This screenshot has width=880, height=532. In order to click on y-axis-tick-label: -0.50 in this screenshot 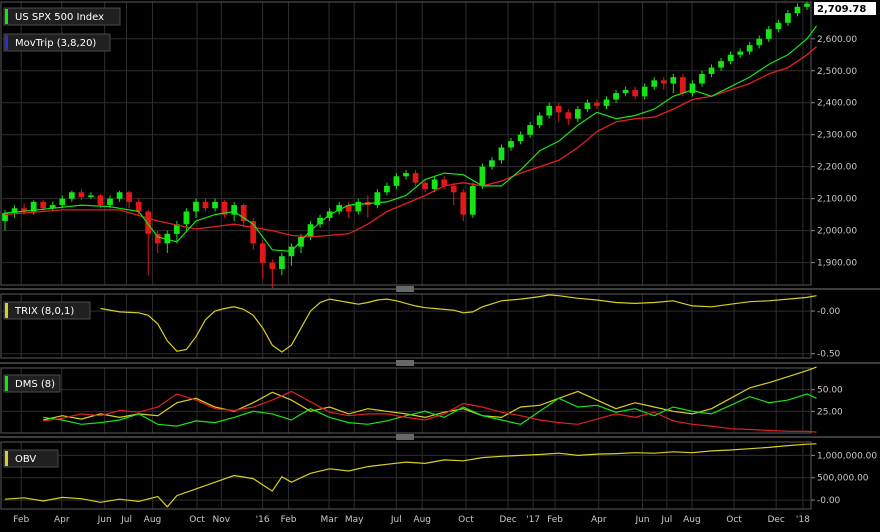, I will do `click(829, 355)`.